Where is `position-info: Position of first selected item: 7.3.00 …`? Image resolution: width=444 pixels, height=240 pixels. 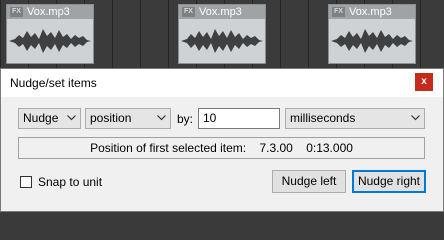 position-info: Position of first selected item: 7.3.00 … is located at coordinates (221, 148).